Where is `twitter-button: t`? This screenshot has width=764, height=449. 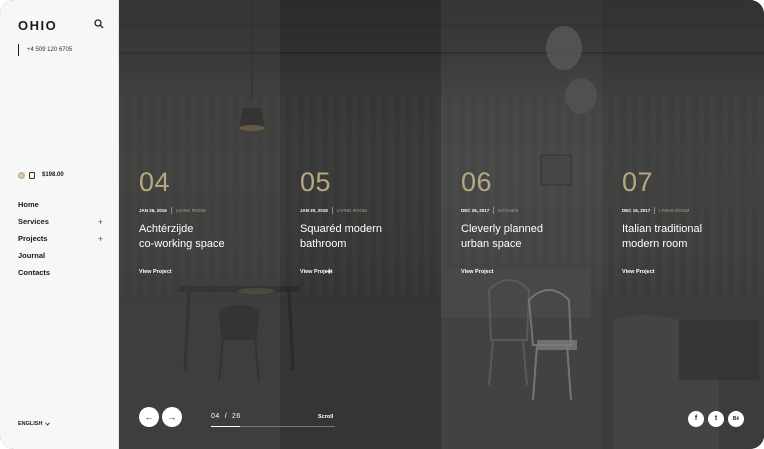 twitter-button: t is located at coordinates (716, 419).